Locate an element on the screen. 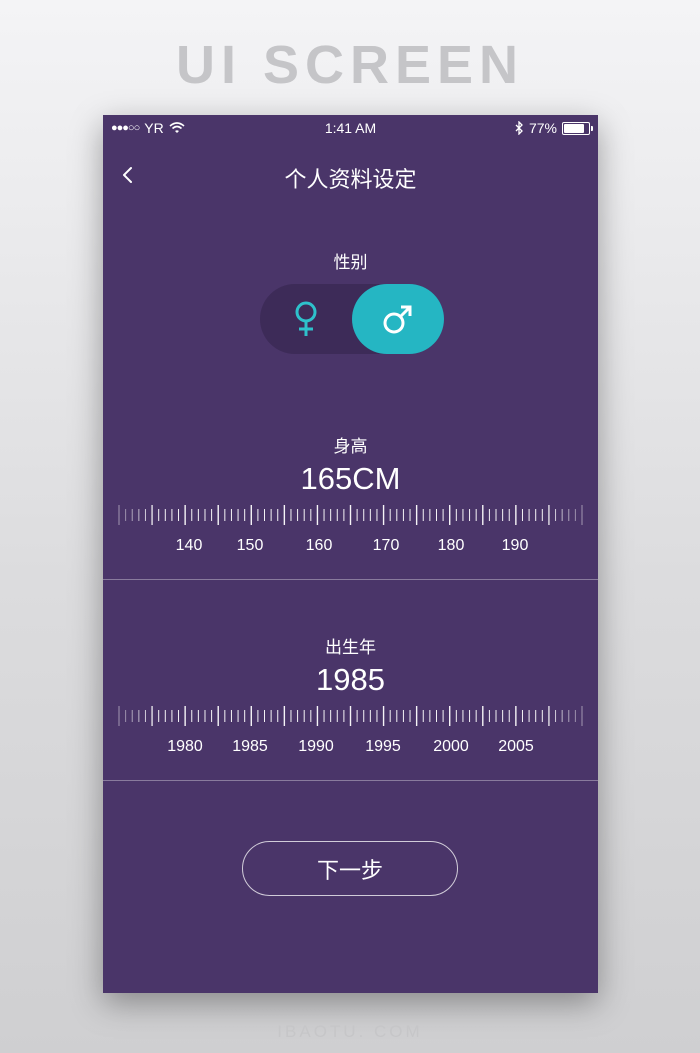  nav-bar: 个人资料设定 is located at coordinates (350, 175).